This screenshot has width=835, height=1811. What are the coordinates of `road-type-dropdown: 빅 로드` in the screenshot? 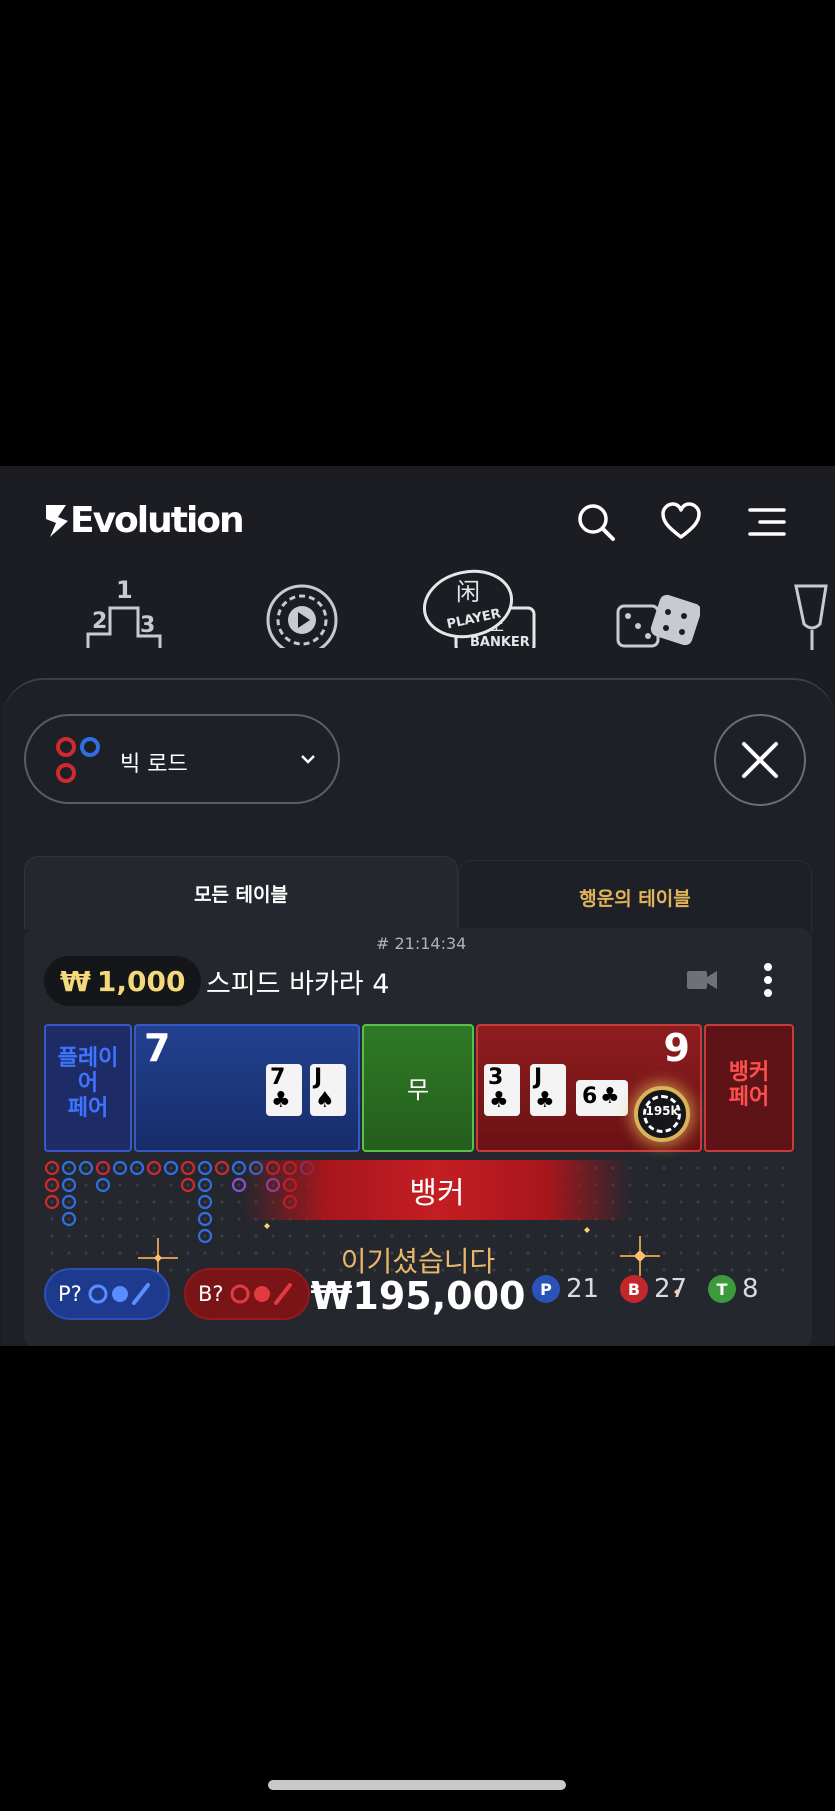 It's located at (182, 759).